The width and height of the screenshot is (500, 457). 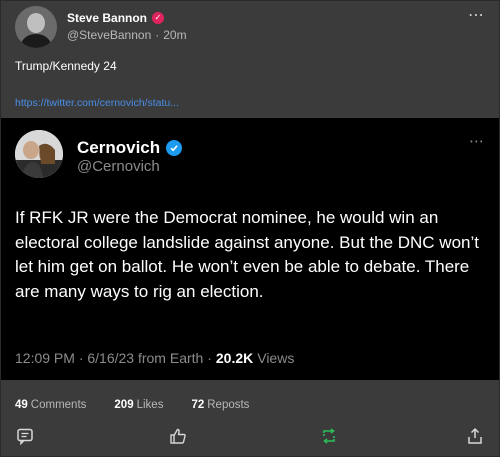 I want to click on like-button, so click(x=178, y=436).